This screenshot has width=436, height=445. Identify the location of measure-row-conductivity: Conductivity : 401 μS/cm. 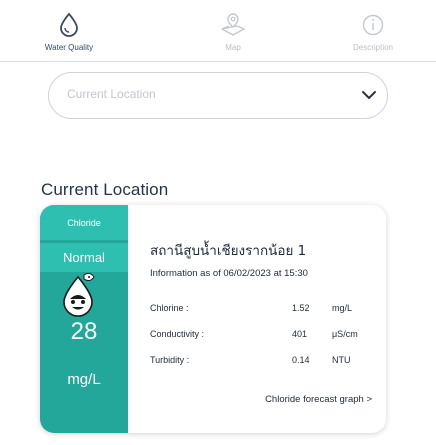
(262, 336).